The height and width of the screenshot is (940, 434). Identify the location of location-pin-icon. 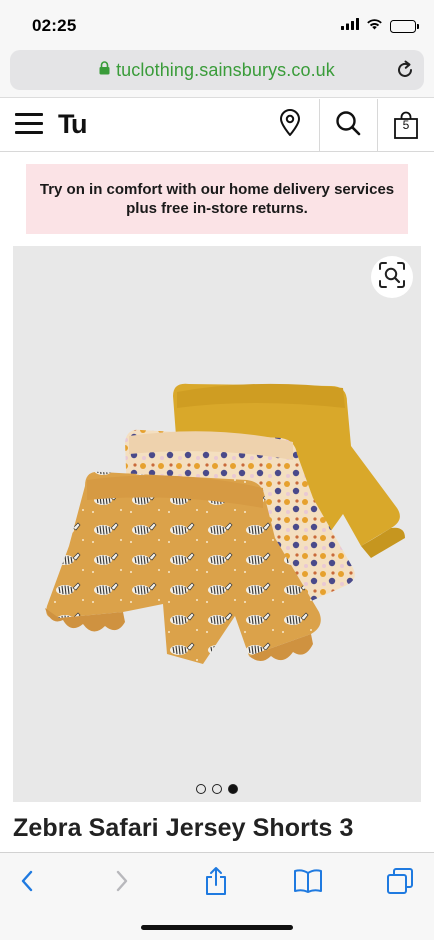
(290, 125).